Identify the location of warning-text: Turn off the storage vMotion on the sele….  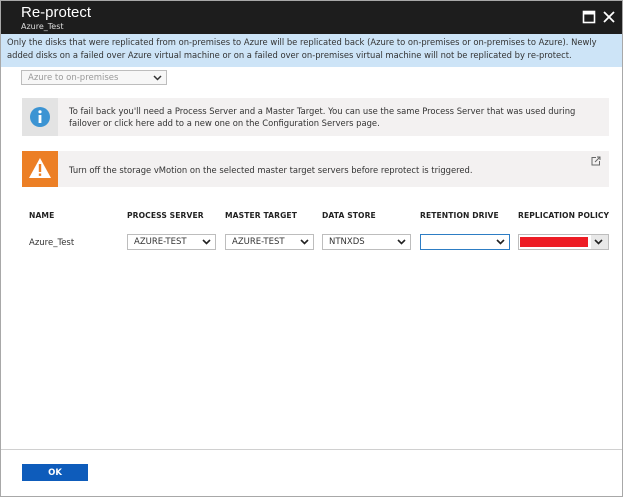
(271, 170).